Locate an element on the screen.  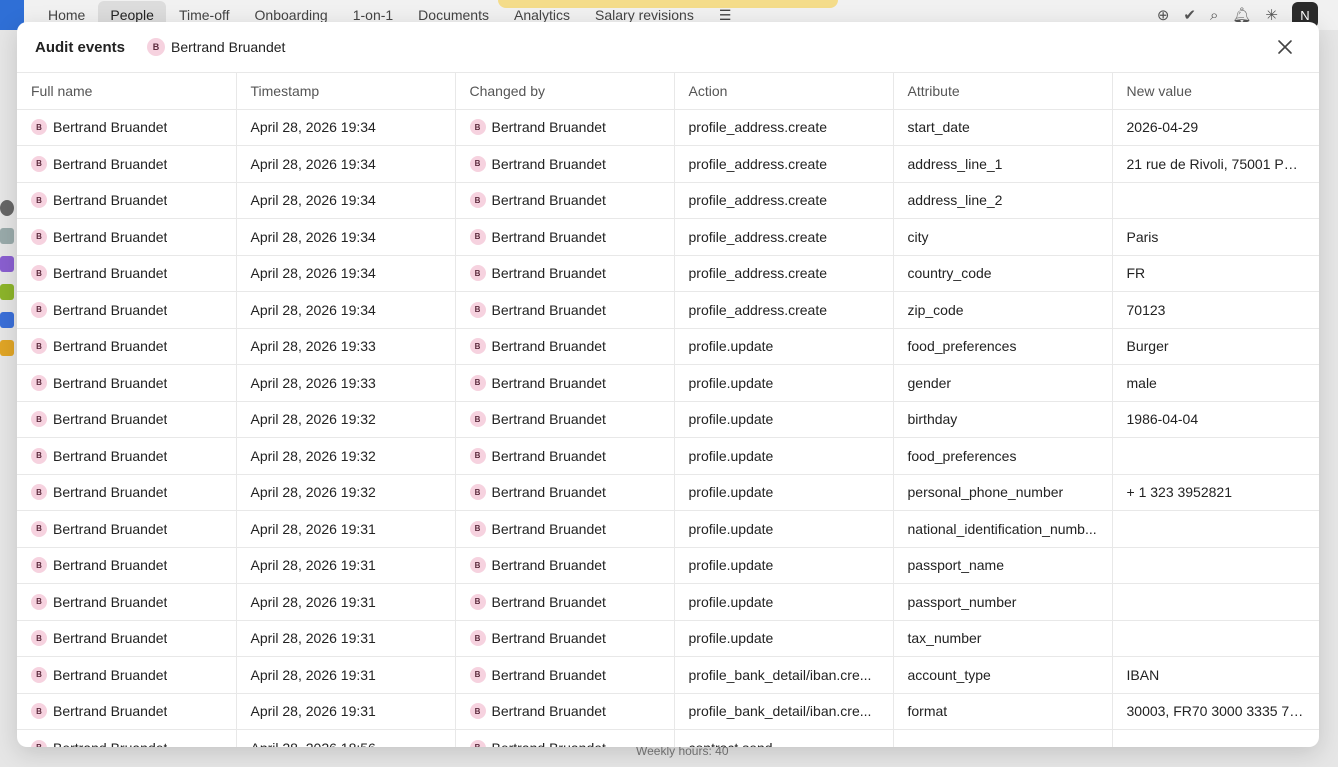
table-cell: April 28, 2026 19:31 is located at coordinates (346, 711).